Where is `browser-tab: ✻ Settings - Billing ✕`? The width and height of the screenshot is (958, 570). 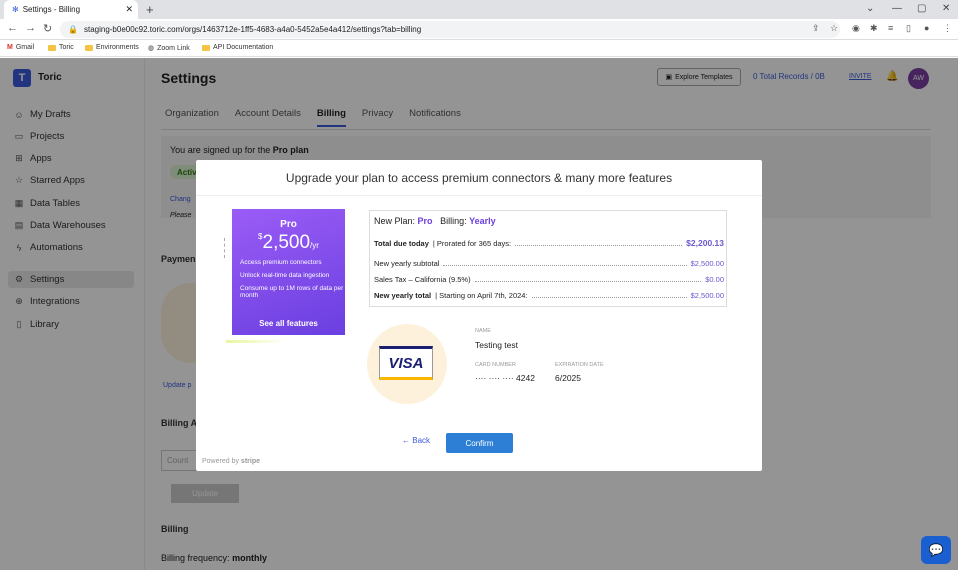
browser-tab: ✻ Settings - Billing ✕ is located at coordinates (71, 9).